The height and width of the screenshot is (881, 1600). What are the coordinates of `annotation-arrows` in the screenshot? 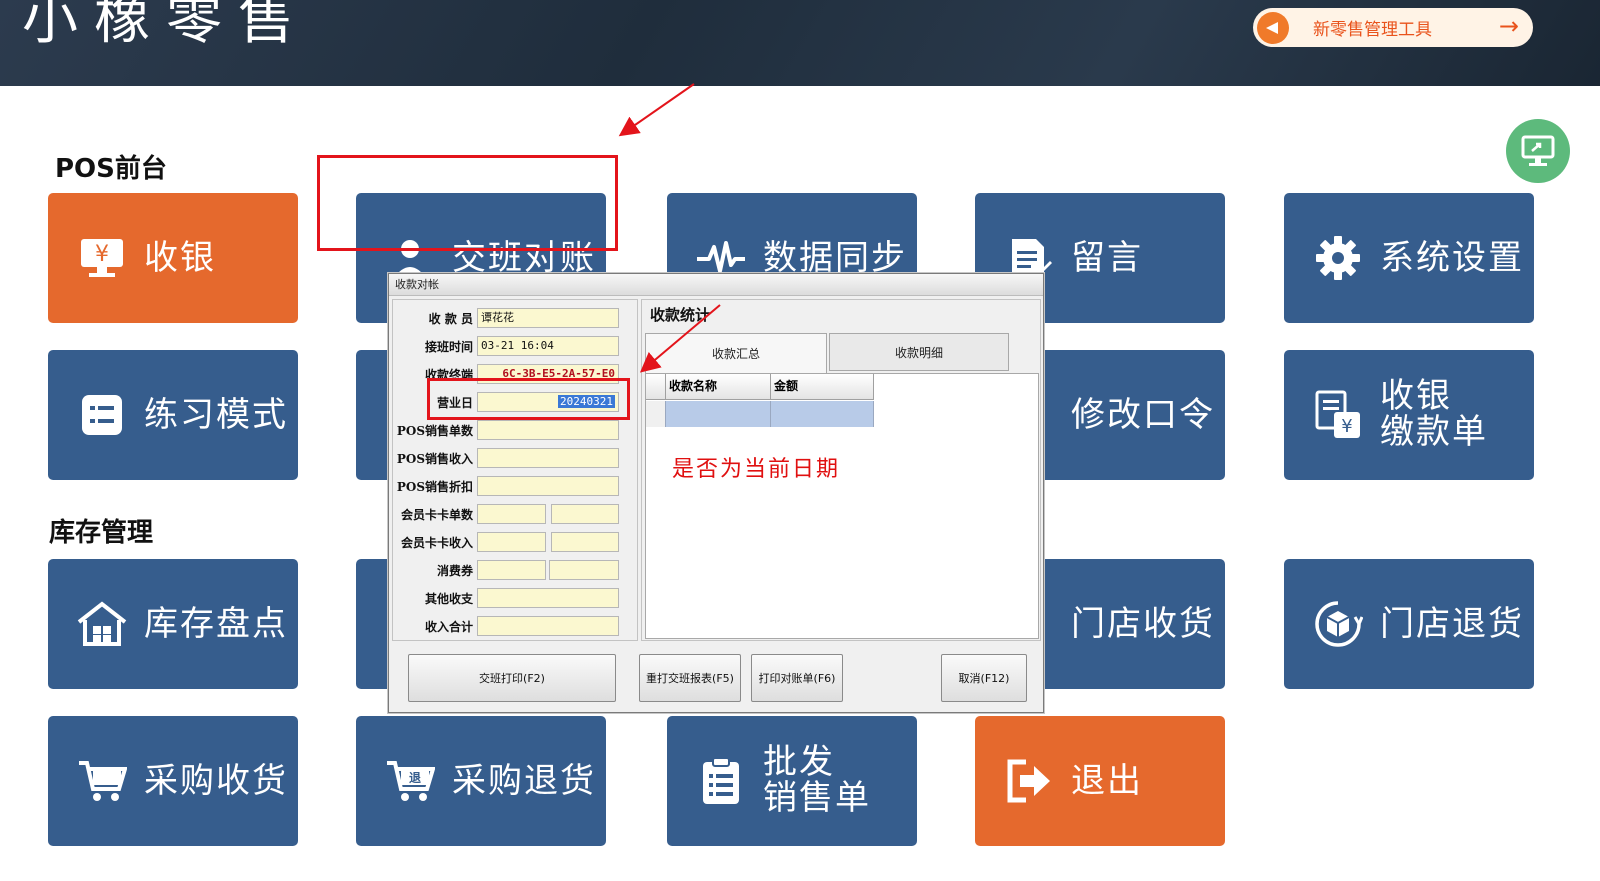 It's located at (669, 228).